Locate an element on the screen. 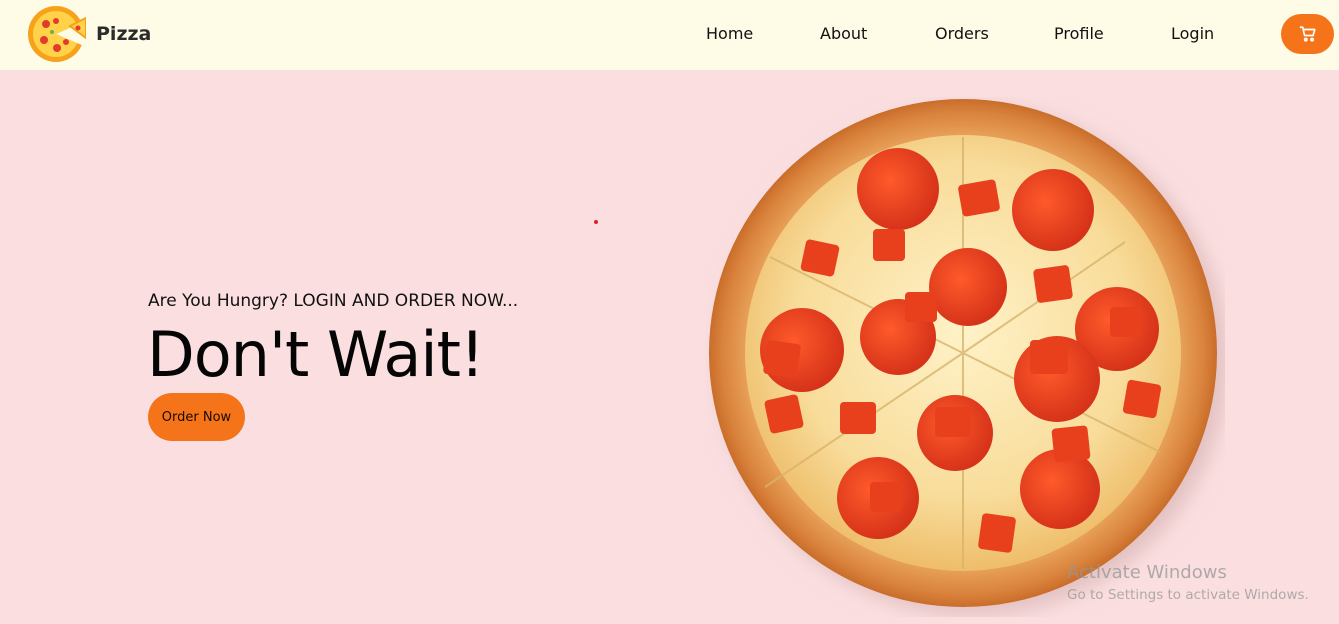 The width and height of the screenshot is (1339, 624). nav-home-link: Home is located at coordinates (729, 33).